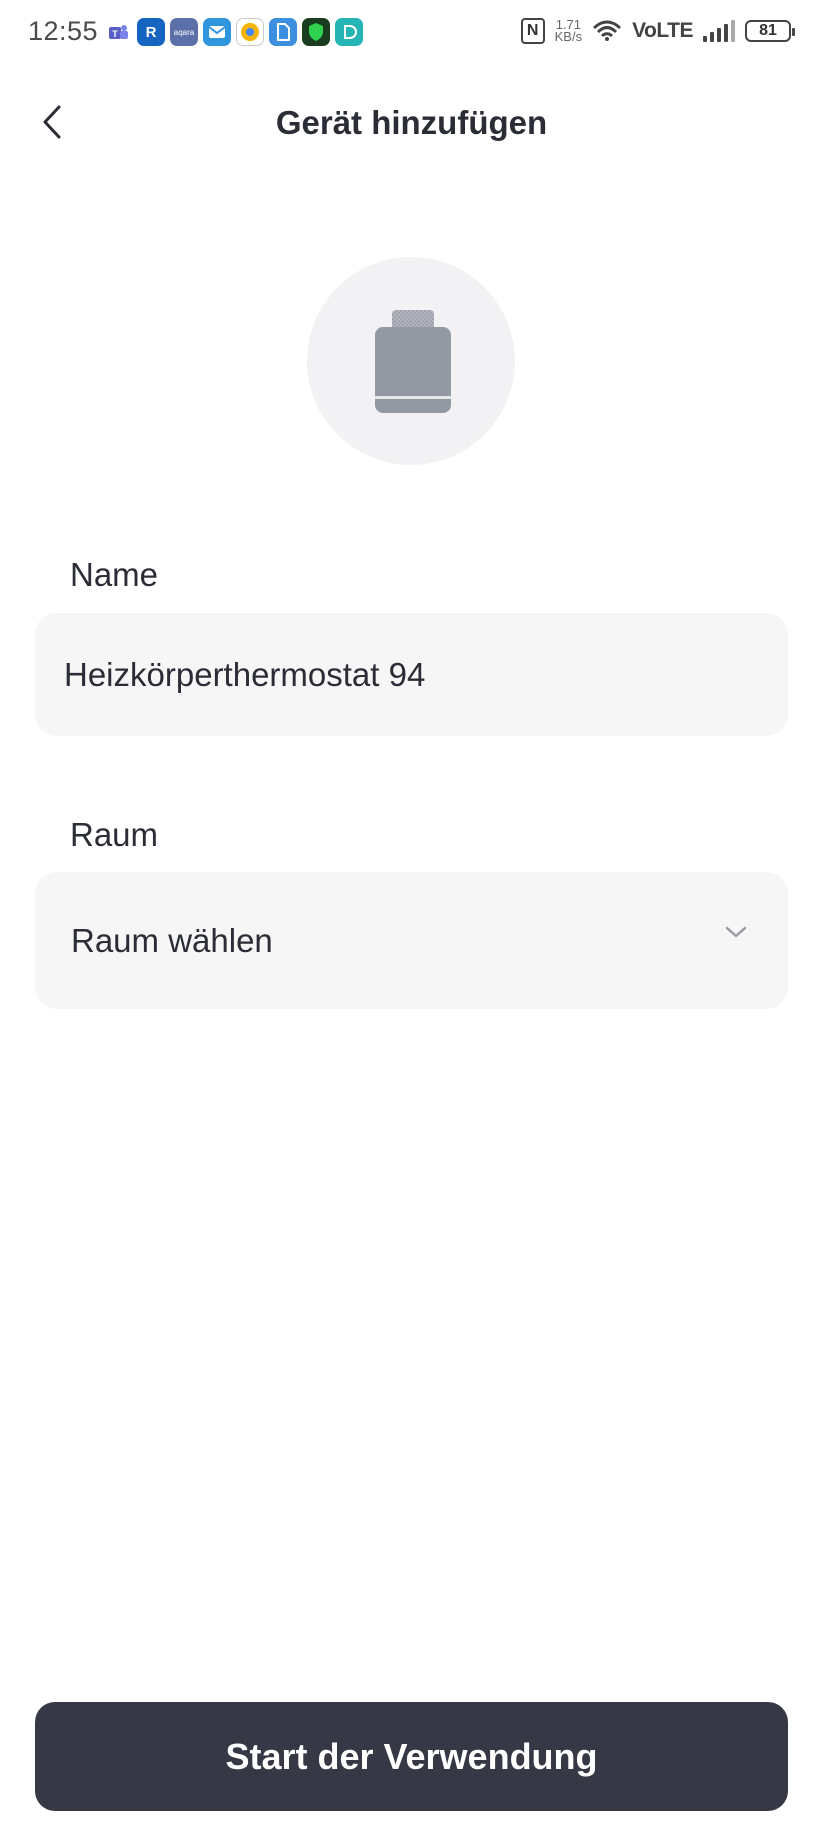 This screenshot has height=1828, width=823. Describe the element at coordinates (662, 30) in the screenshot. I see `volte-label: VoLTE` at that location.